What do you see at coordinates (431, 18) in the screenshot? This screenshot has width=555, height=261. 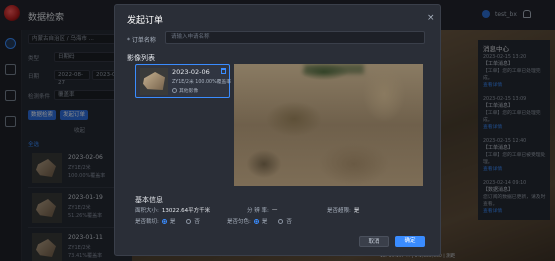 I see `close-icon: ×` at bounding box center [431, 18].